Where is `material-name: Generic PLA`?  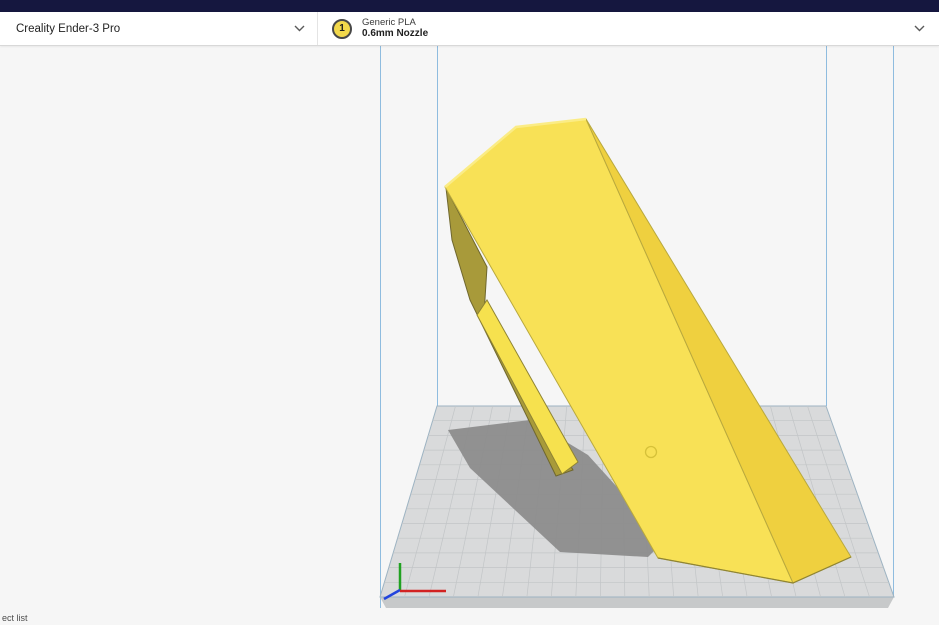 material-name: Generic PLA is located at coordinates (389, 22).